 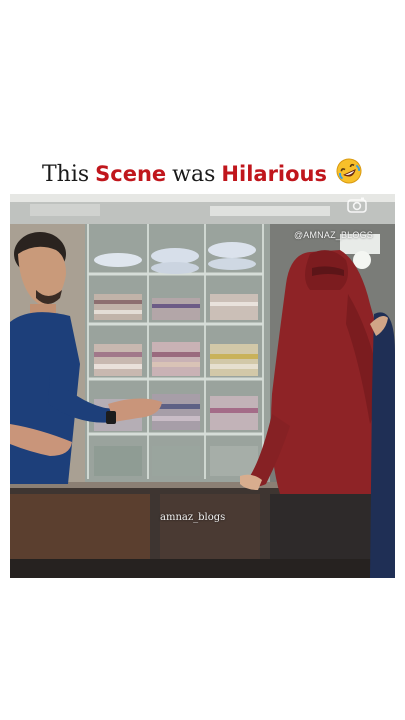 I want to click on instagram-handle-overlay: @AMNAZ_BLOGS, so click(x=333, y=235).